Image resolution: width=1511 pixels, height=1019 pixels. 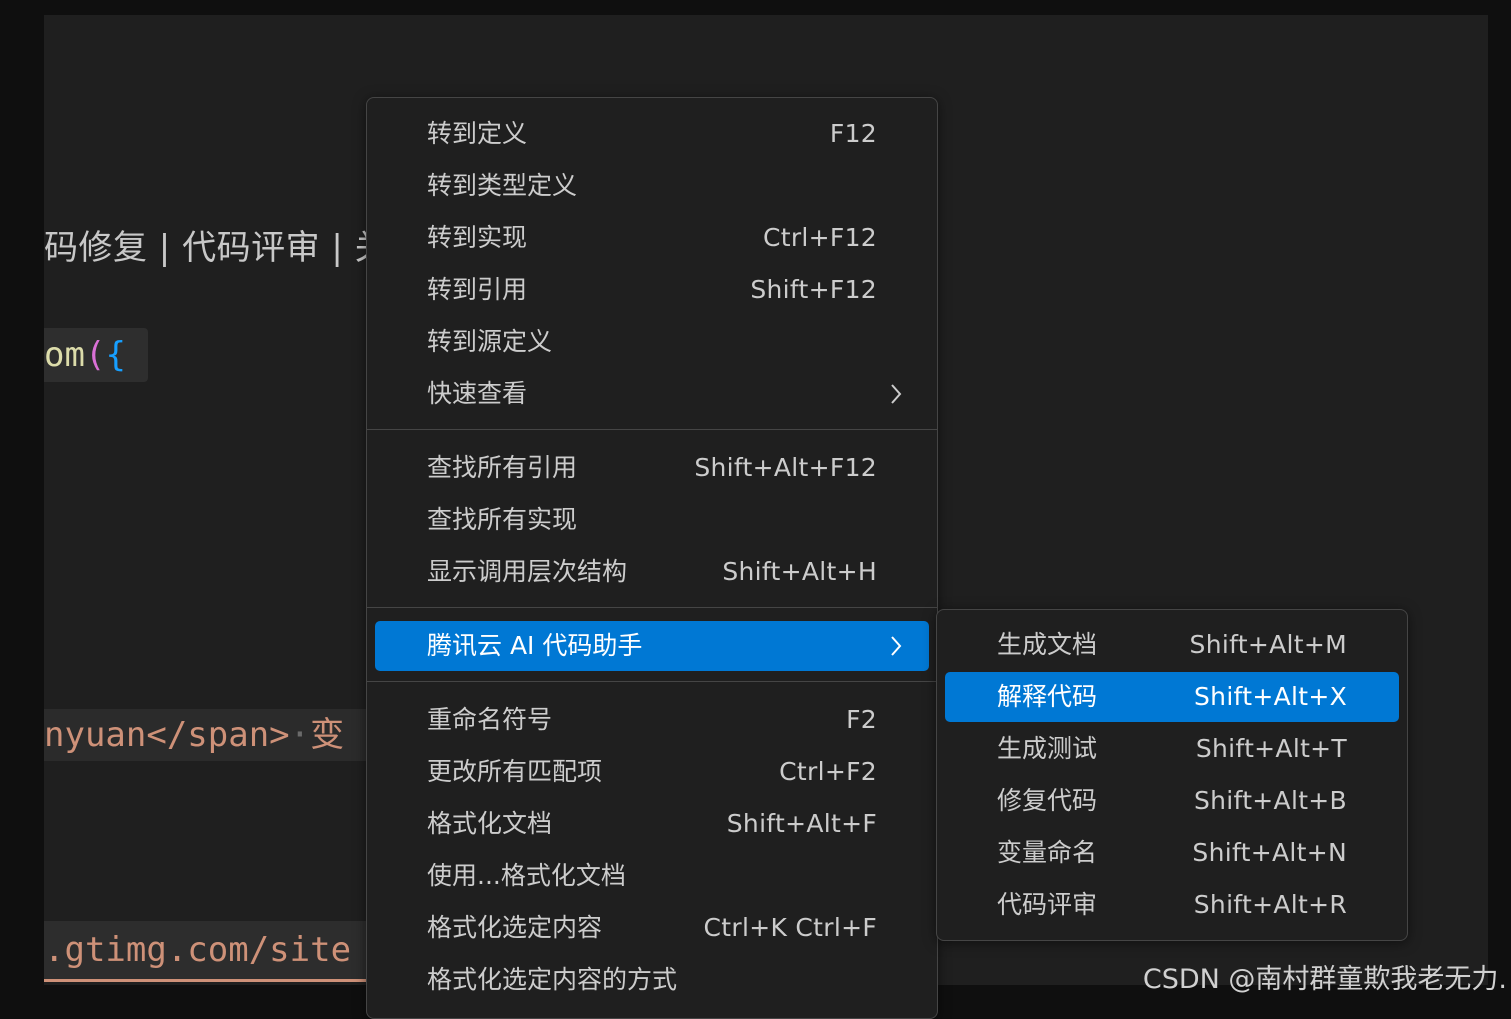 I want to click on menu-item-tencent-ai-assistant: 腾讯云 AI 代码助手, so click(x=652, y=646).